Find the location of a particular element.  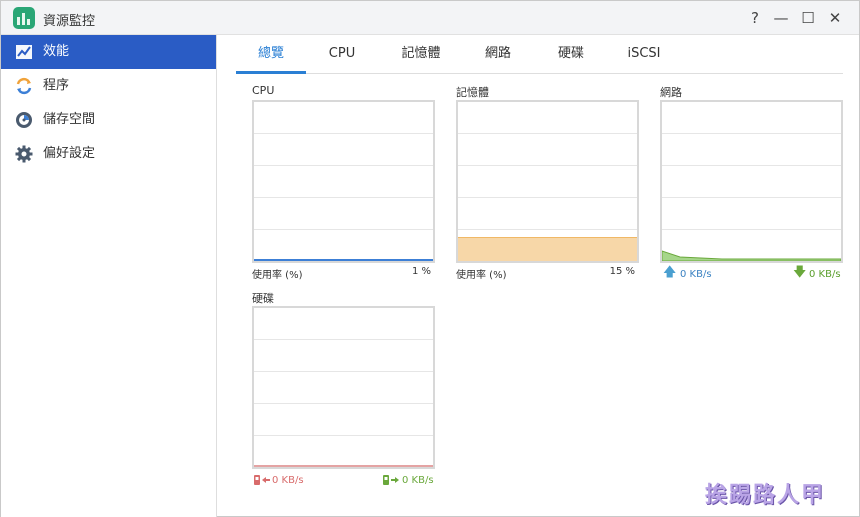

tab-network: 網路 is located at coordinates (498, 55).